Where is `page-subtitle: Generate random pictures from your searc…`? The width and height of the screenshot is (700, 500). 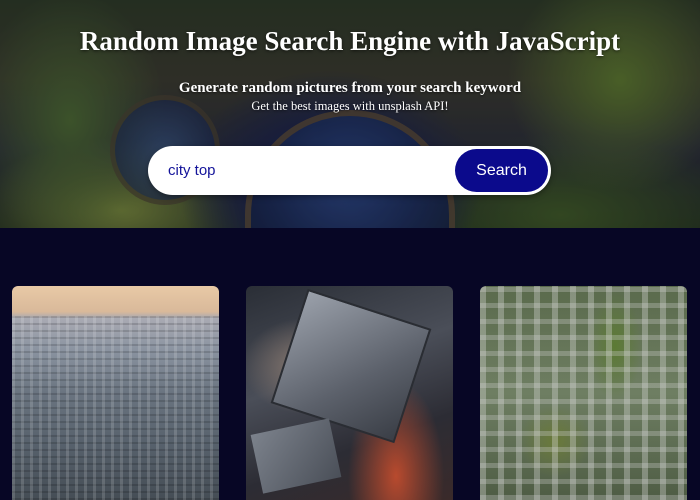 page-subtitle: Generate random pictures from your searc… is located at coordinates (350, 88).